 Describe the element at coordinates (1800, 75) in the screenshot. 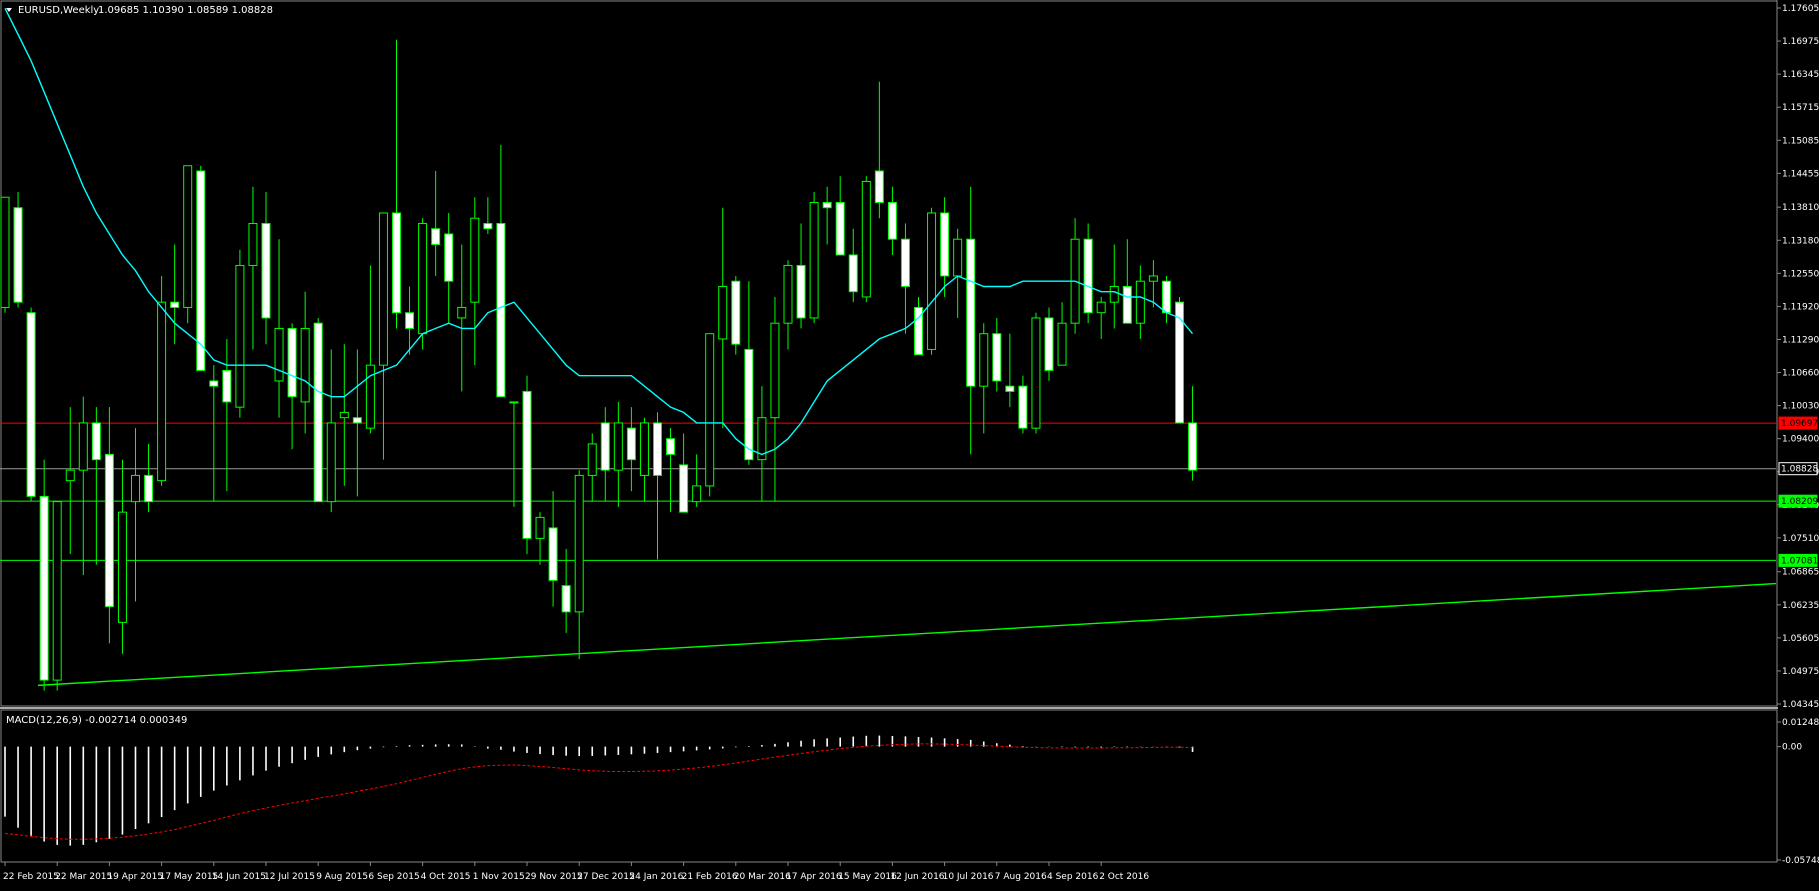

I see `price-tick-label: 1.16345` at that location.